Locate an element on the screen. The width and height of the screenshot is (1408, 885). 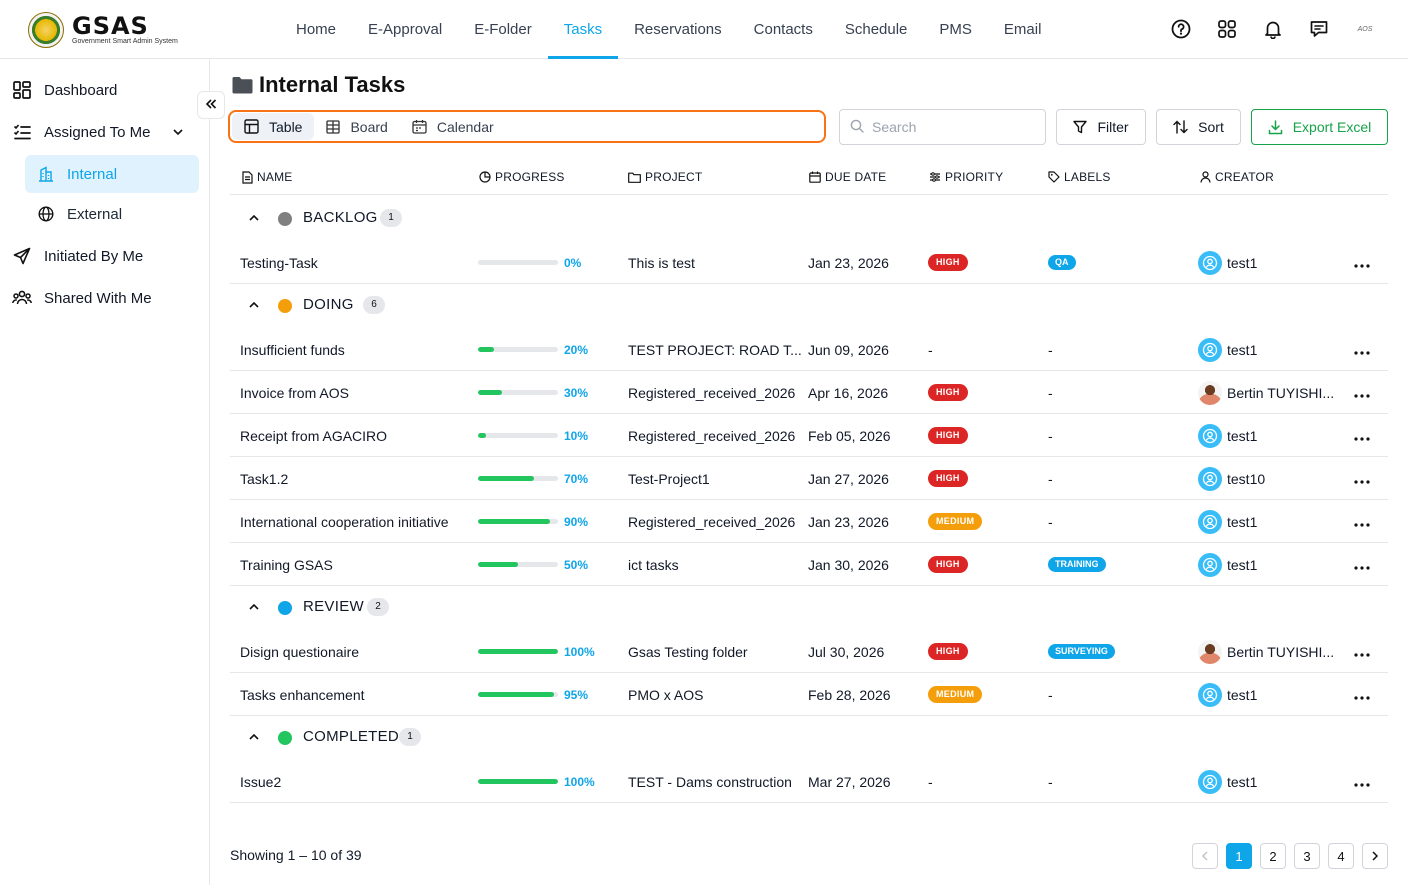
page-button-3: 3 is located at coordinates (1307, 856).